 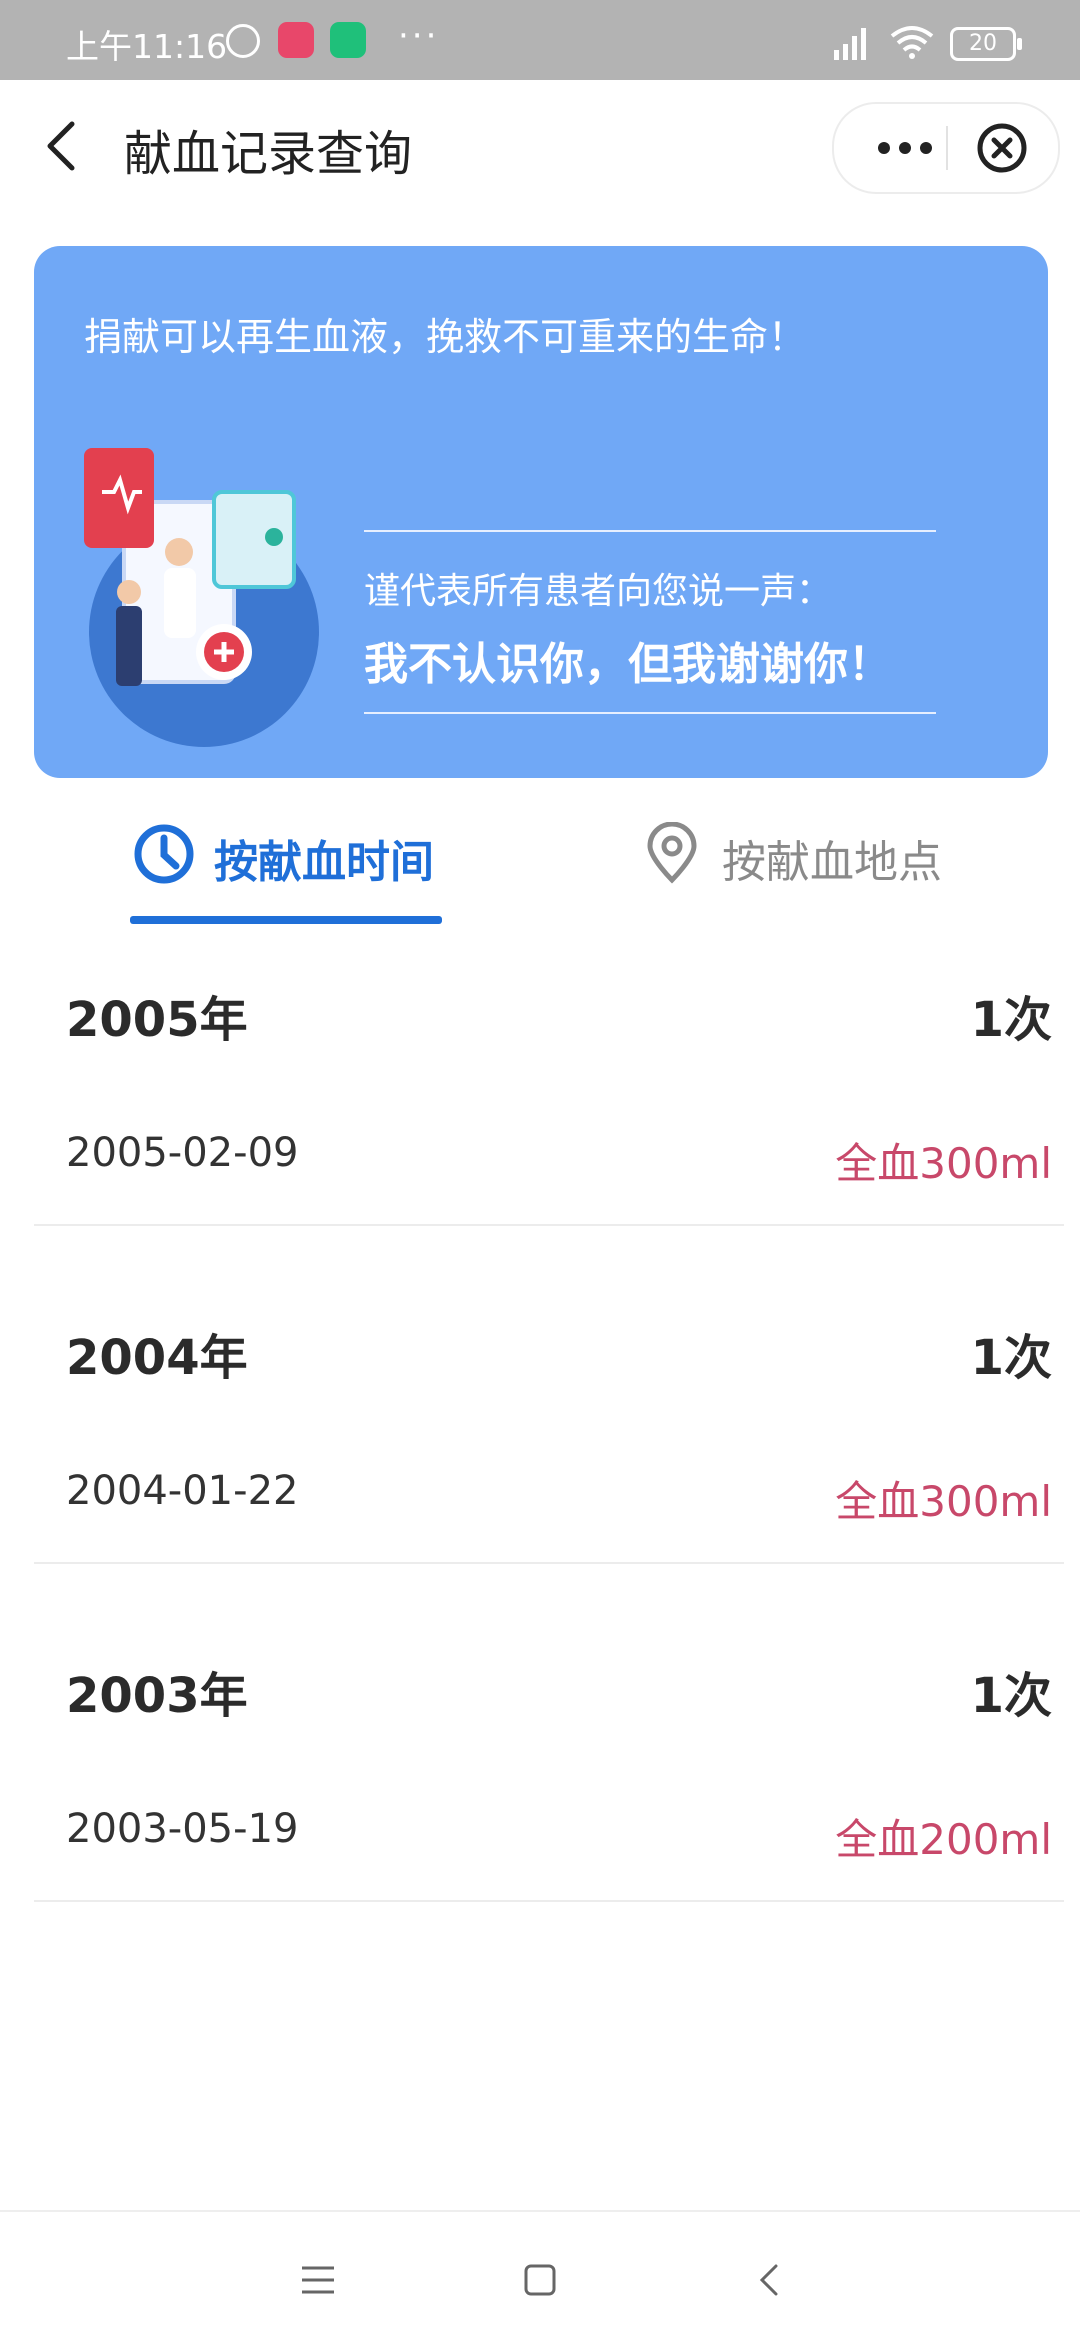 I want to click on doctor-illustration-icon, so click(x=201, y=597).